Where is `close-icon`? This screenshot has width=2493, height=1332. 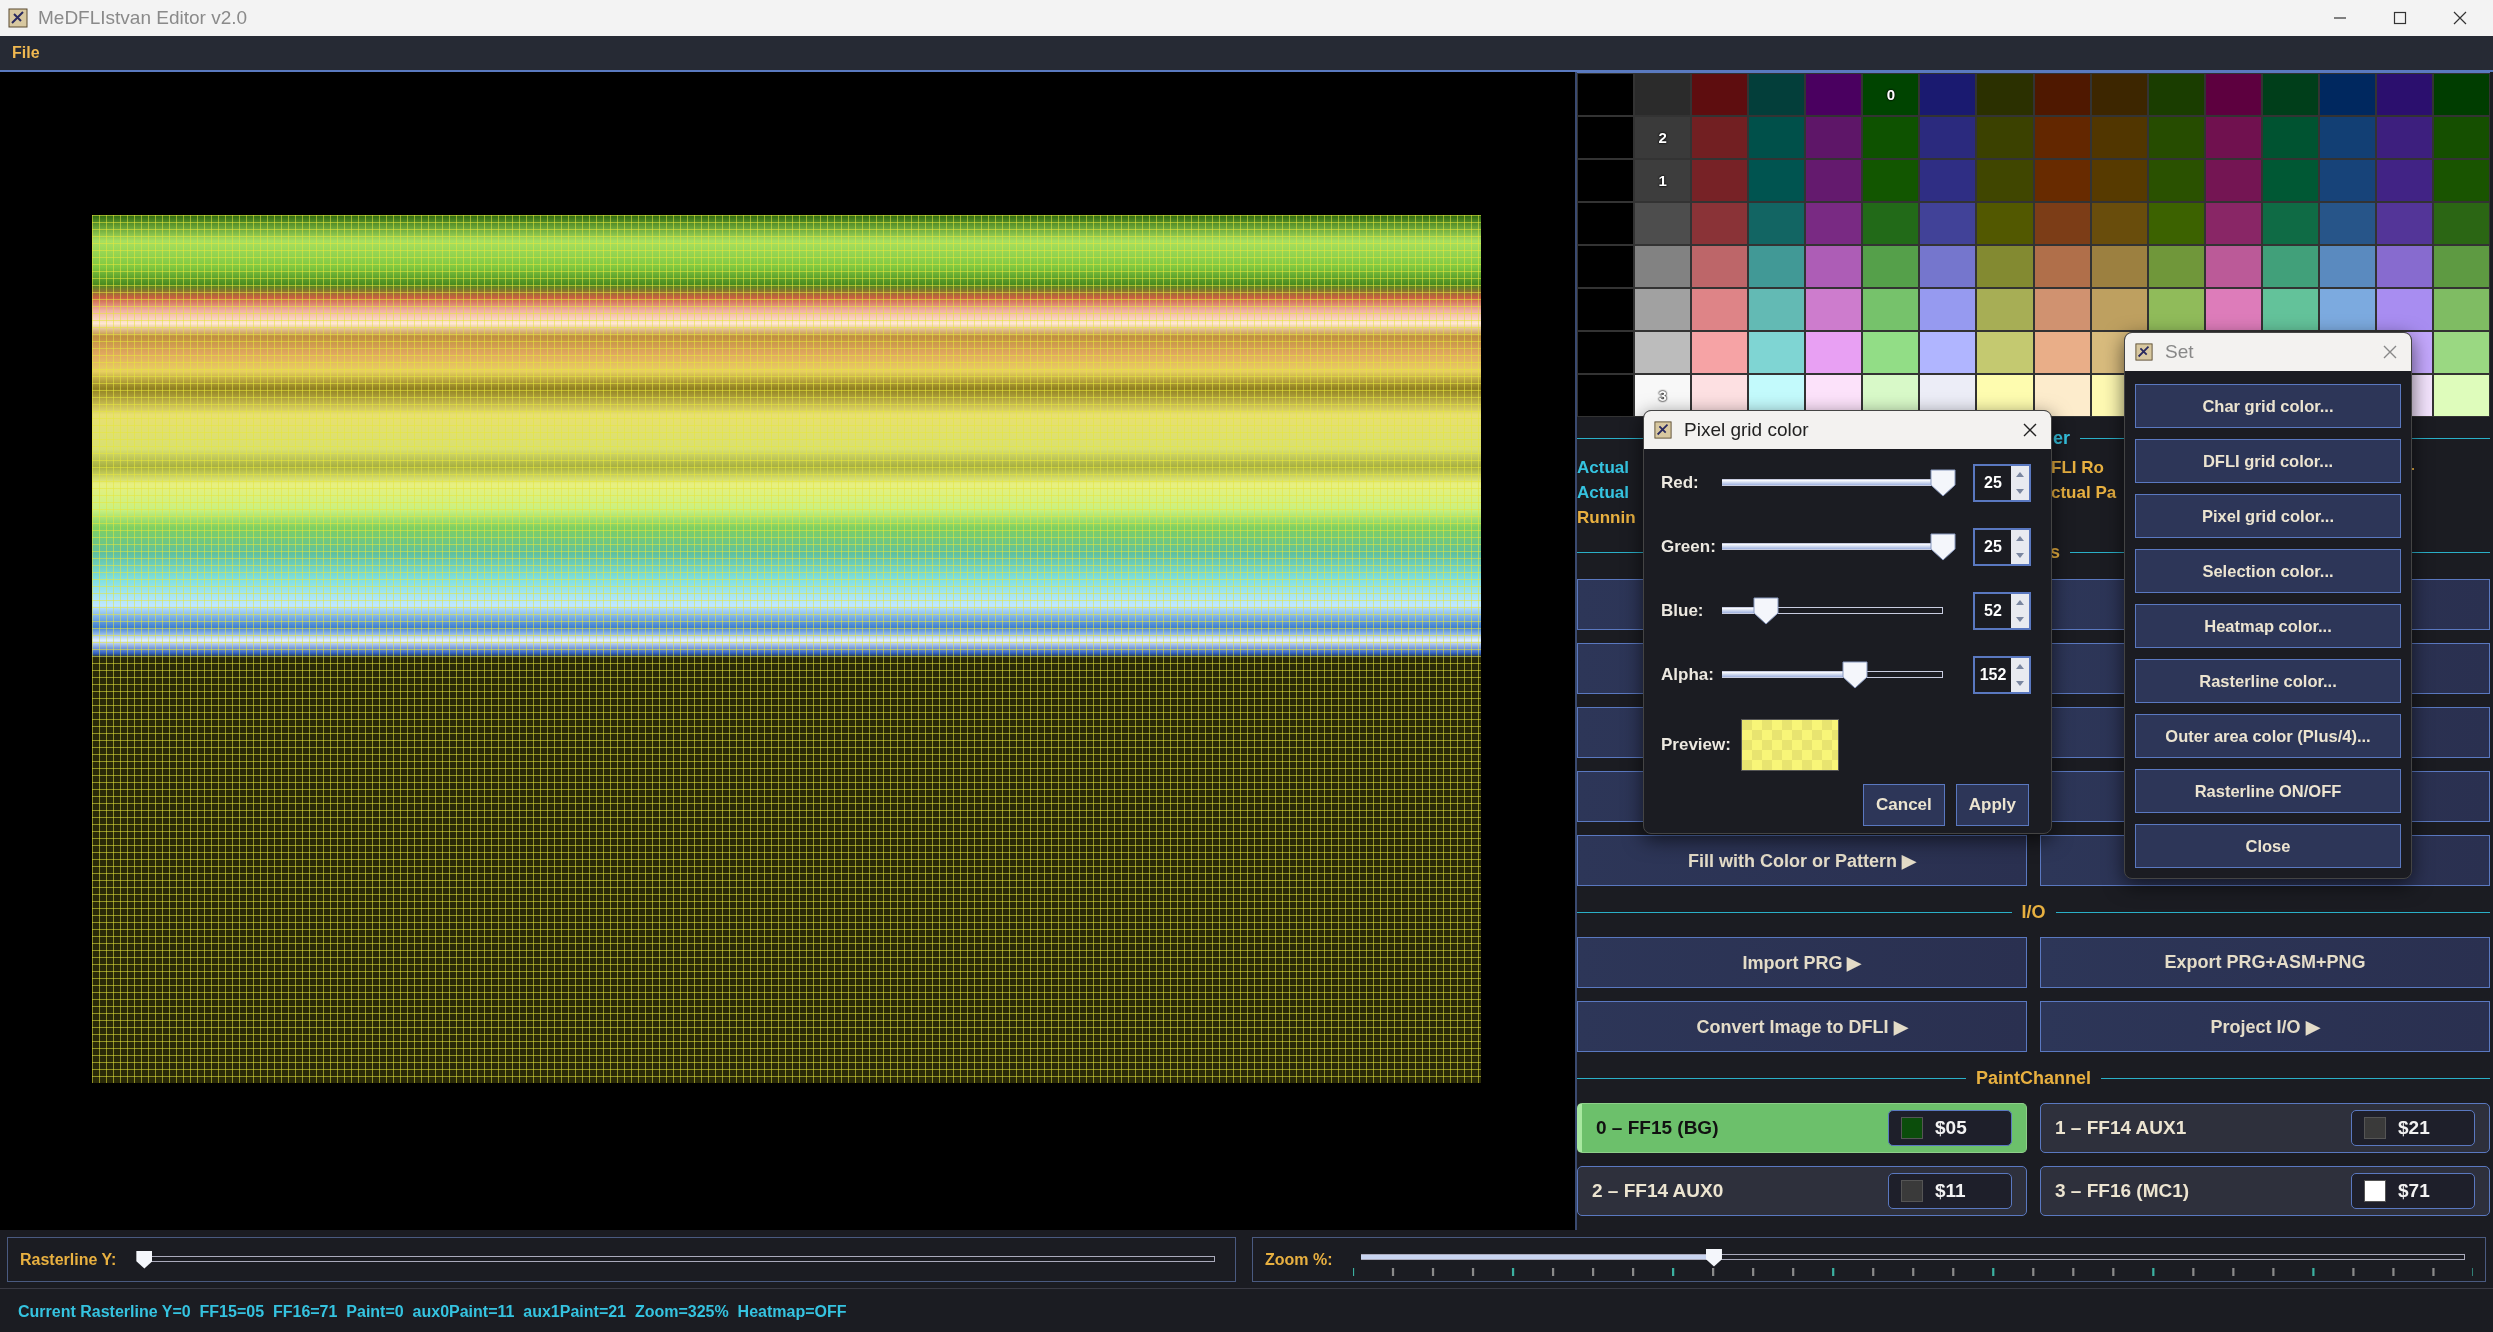
close-icon is located at coordinates (2030, 430).